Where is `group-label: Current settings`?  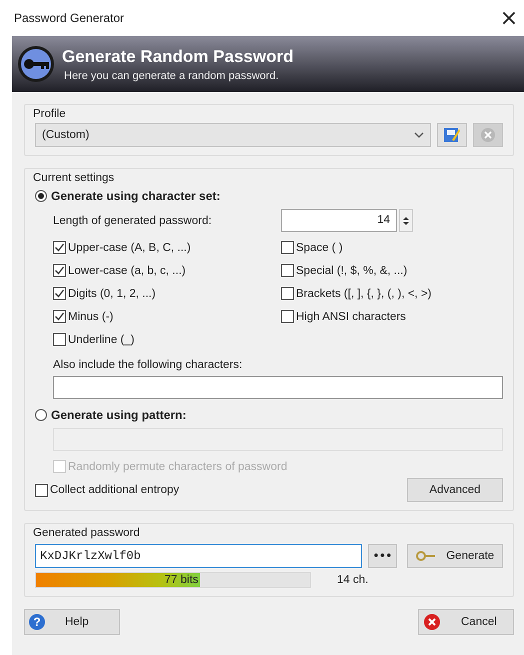
group-label: Current settings is located at coordinates (73, 178).